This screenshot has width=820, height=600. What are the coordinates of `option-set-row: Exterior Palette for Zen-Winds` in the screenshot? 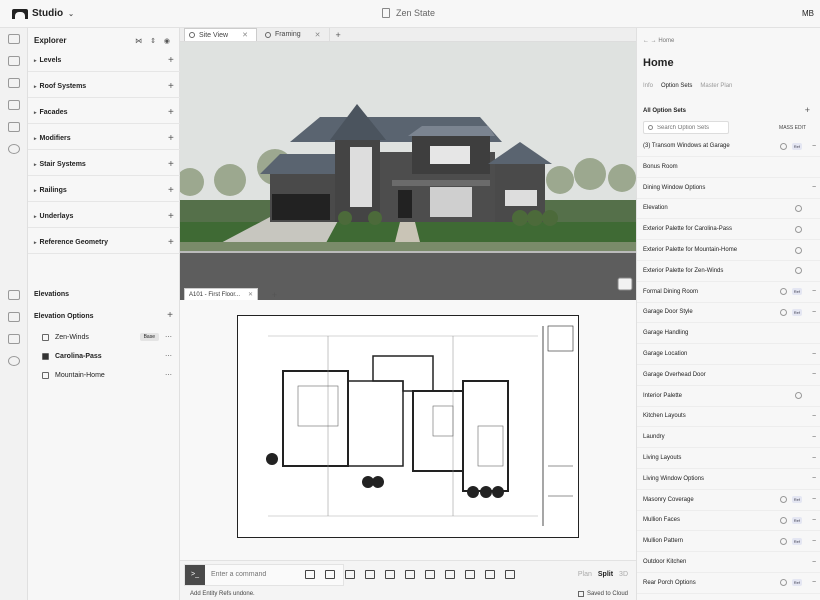 It's located at (728, 271).